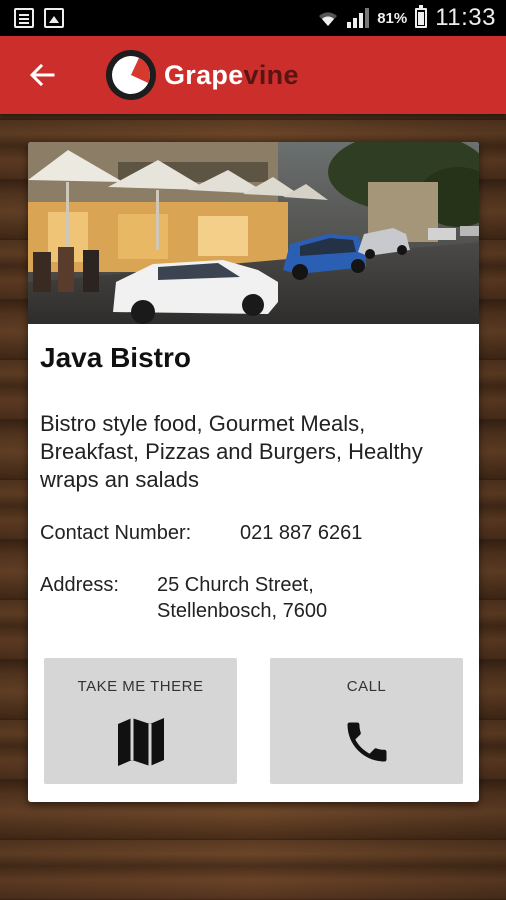 The image size is (506, 900). Describe the element at coordinates (366, 742) in the screenshot. I see `phone-icon` at that location.